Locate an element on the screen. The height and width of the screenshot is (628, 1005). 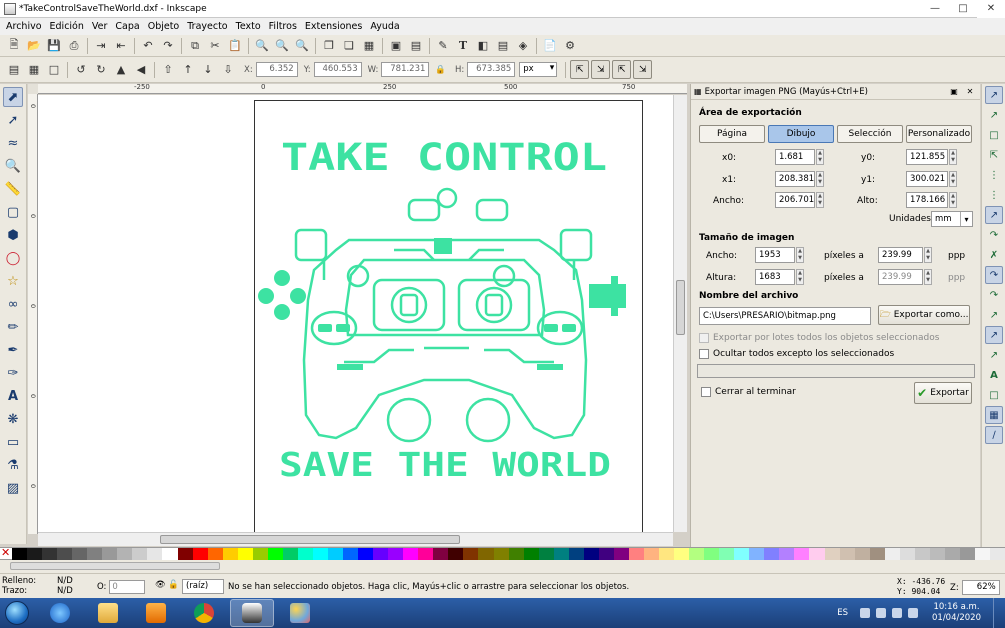
snap-nodes-icon: ↗ is located at coordinates (994, 215).